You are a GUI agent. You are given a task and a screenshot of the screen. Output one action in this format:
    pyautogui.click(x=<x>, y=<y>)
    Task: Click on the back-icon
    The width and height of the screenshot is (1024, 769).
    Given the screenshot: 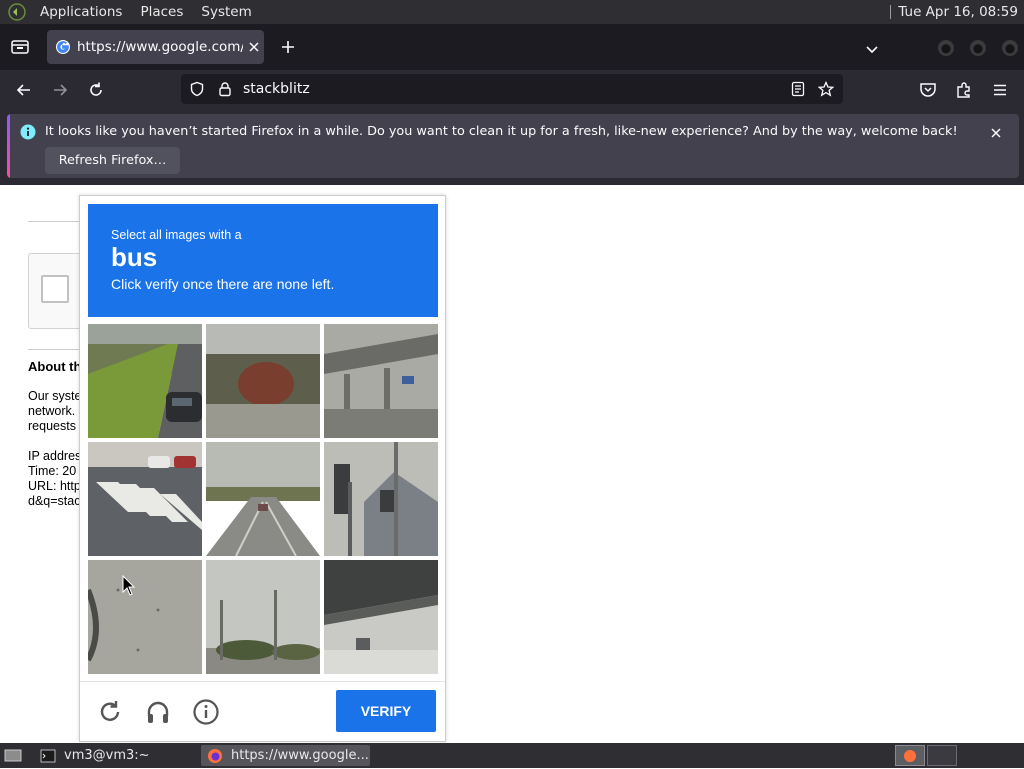 What is the action you would take?
    pyautogui.click(x=24, y=90)
    